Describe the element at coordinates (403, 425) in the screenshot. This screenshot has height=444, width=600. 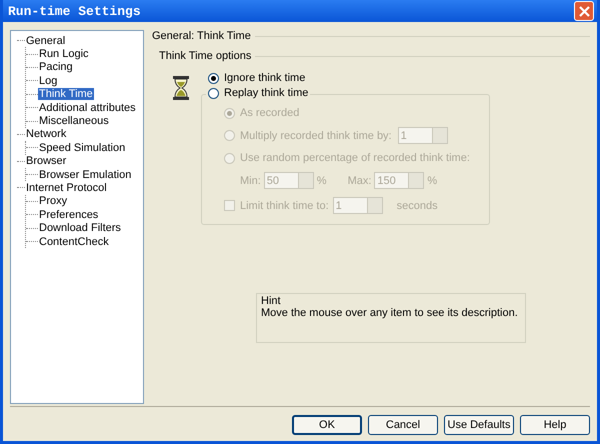
I see `dialog-button: Cancel` at that location.